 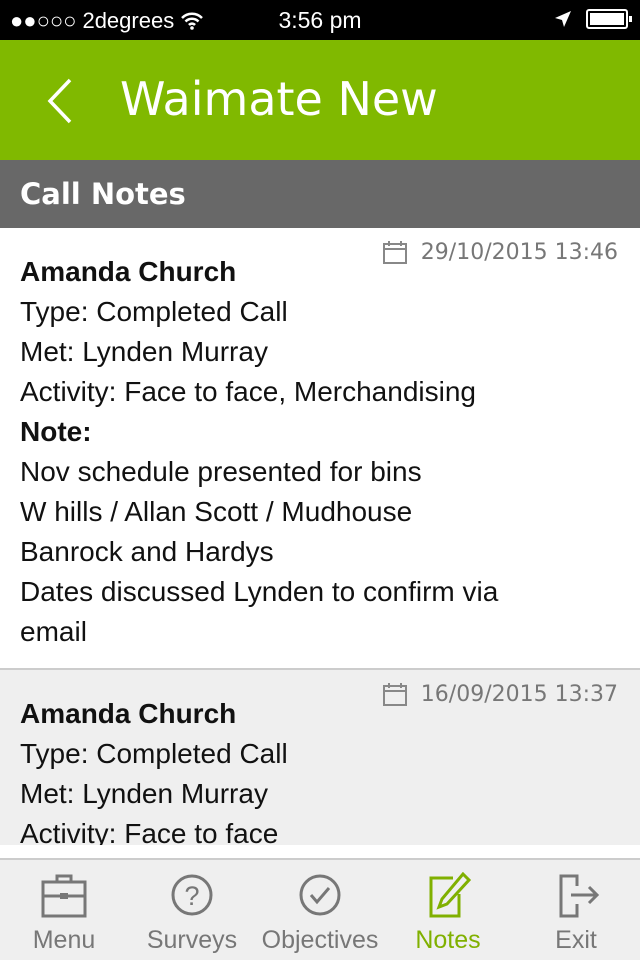 What do you see at coordinates (450, 895) in the screenshot?
I see `edit-icon` at bounding box center [450, 895].